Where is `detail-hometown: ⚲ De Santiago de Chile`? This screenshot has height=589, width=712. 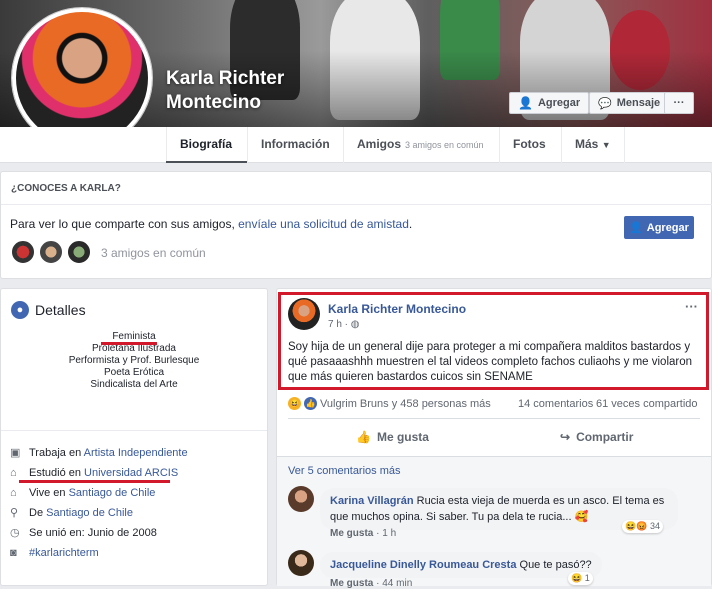
detail-hometown: ⚲ De Santiago de Chile is located at coordinates (71, 513).